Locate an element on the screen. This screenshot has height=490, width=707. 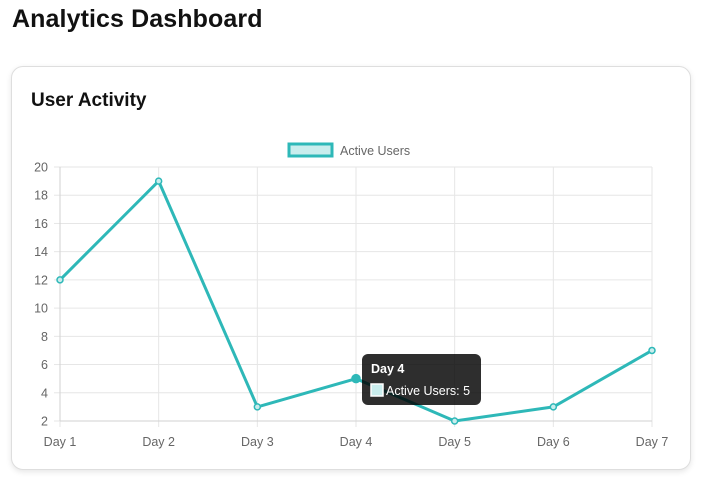
y-tick-label: 16 is located at coordinates (41, 224).